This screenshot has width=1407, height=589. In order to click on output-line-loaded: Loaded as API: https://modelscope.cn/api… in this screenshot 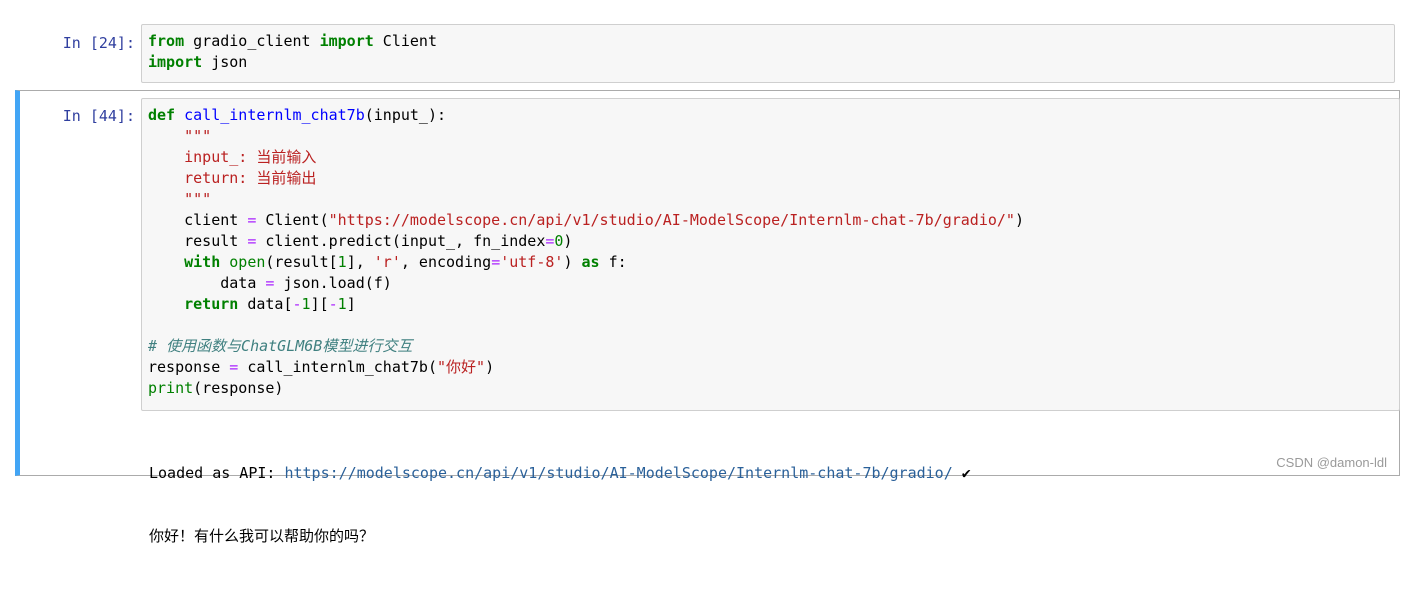, I will do `click(560, 473)`.